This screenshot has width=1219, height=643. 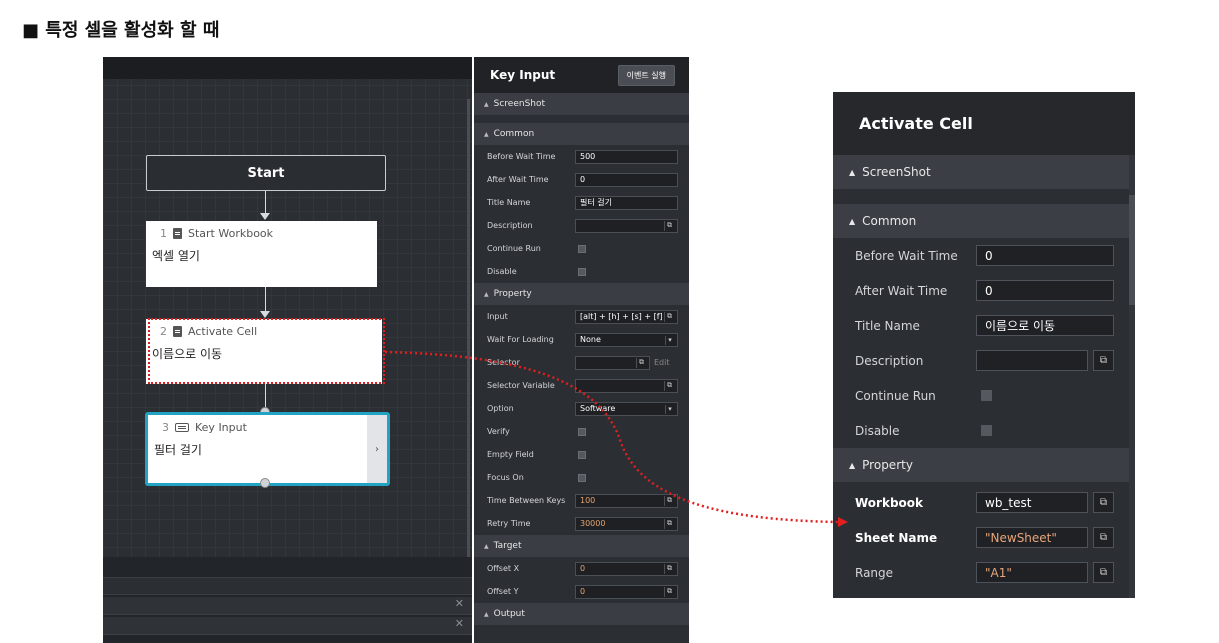 I want to click on workbook-input: wb_test, so click(x=1032, y=502).